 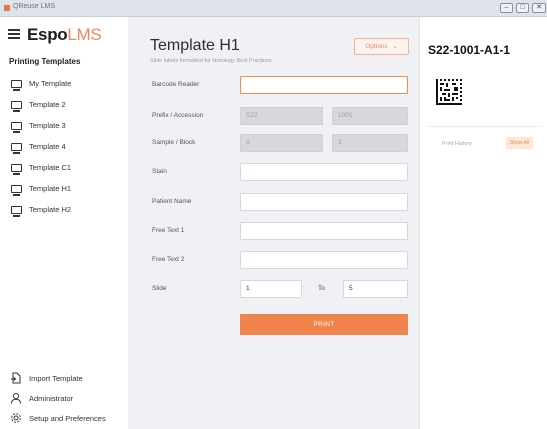 I want to click on sidebar-item-template-2: Template 2, so click(x=64, y=104).